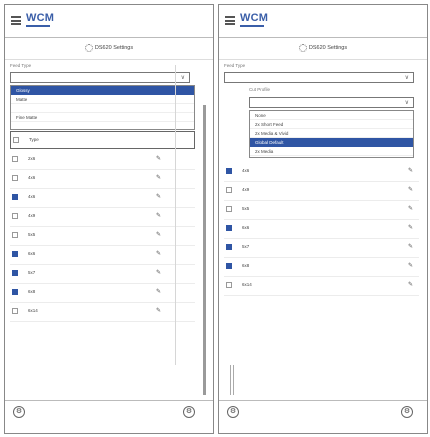 The width and height of the screenshot is (430, 437). Describe the element at coordinates (323, 21) in the screenshot. I see `top-bar: WCM` at that location.